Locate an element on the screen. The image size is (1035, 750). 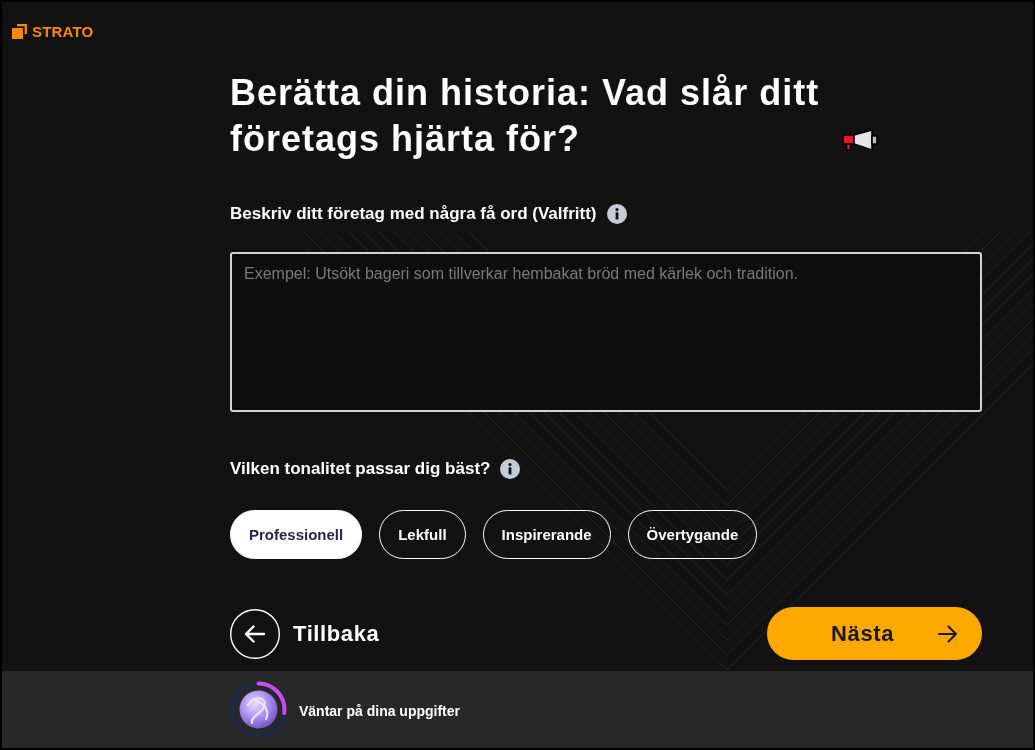
arrow-right-icon is located at coordinates (948, 633).